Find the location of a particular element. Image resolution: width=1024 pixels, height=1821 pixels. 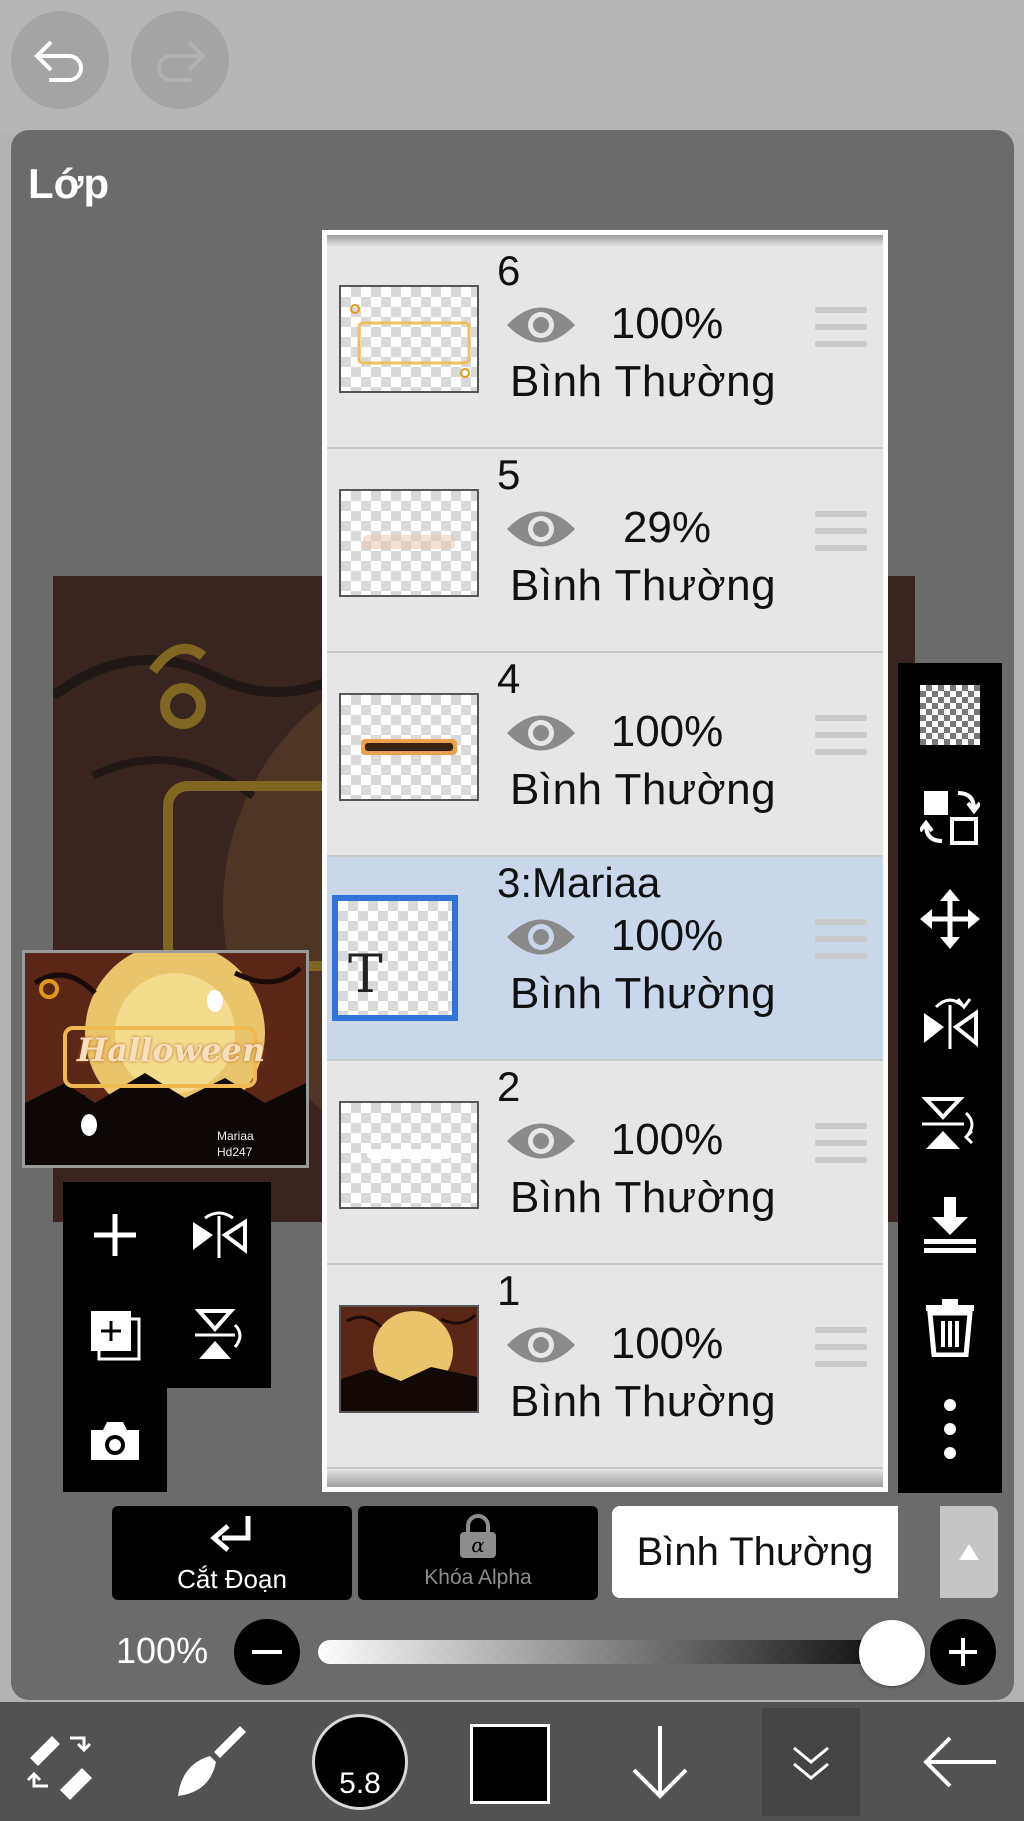

undo-button is located at coordinates (60, 60).